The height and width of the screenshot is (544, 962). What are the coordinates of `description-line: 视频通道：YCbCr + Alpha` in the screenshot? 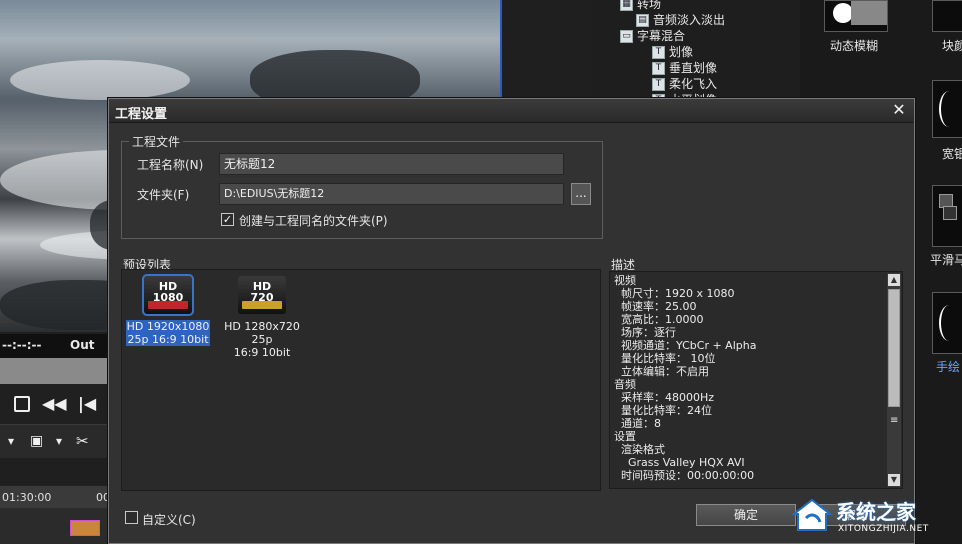 It's located at (685, 345).